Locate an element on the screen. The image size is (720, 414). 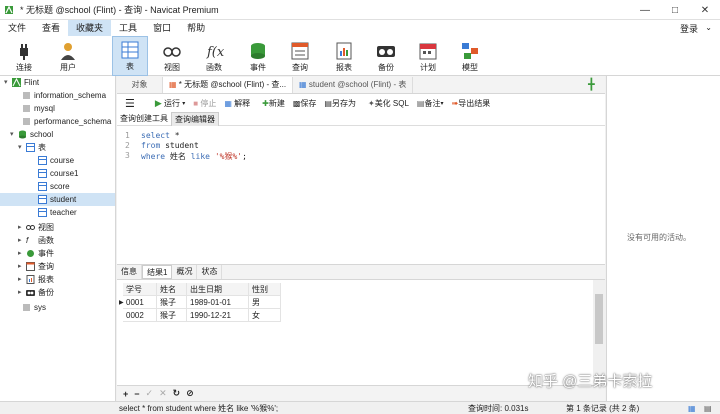
table-cell: 0002 is located at coordinates (140, 315).